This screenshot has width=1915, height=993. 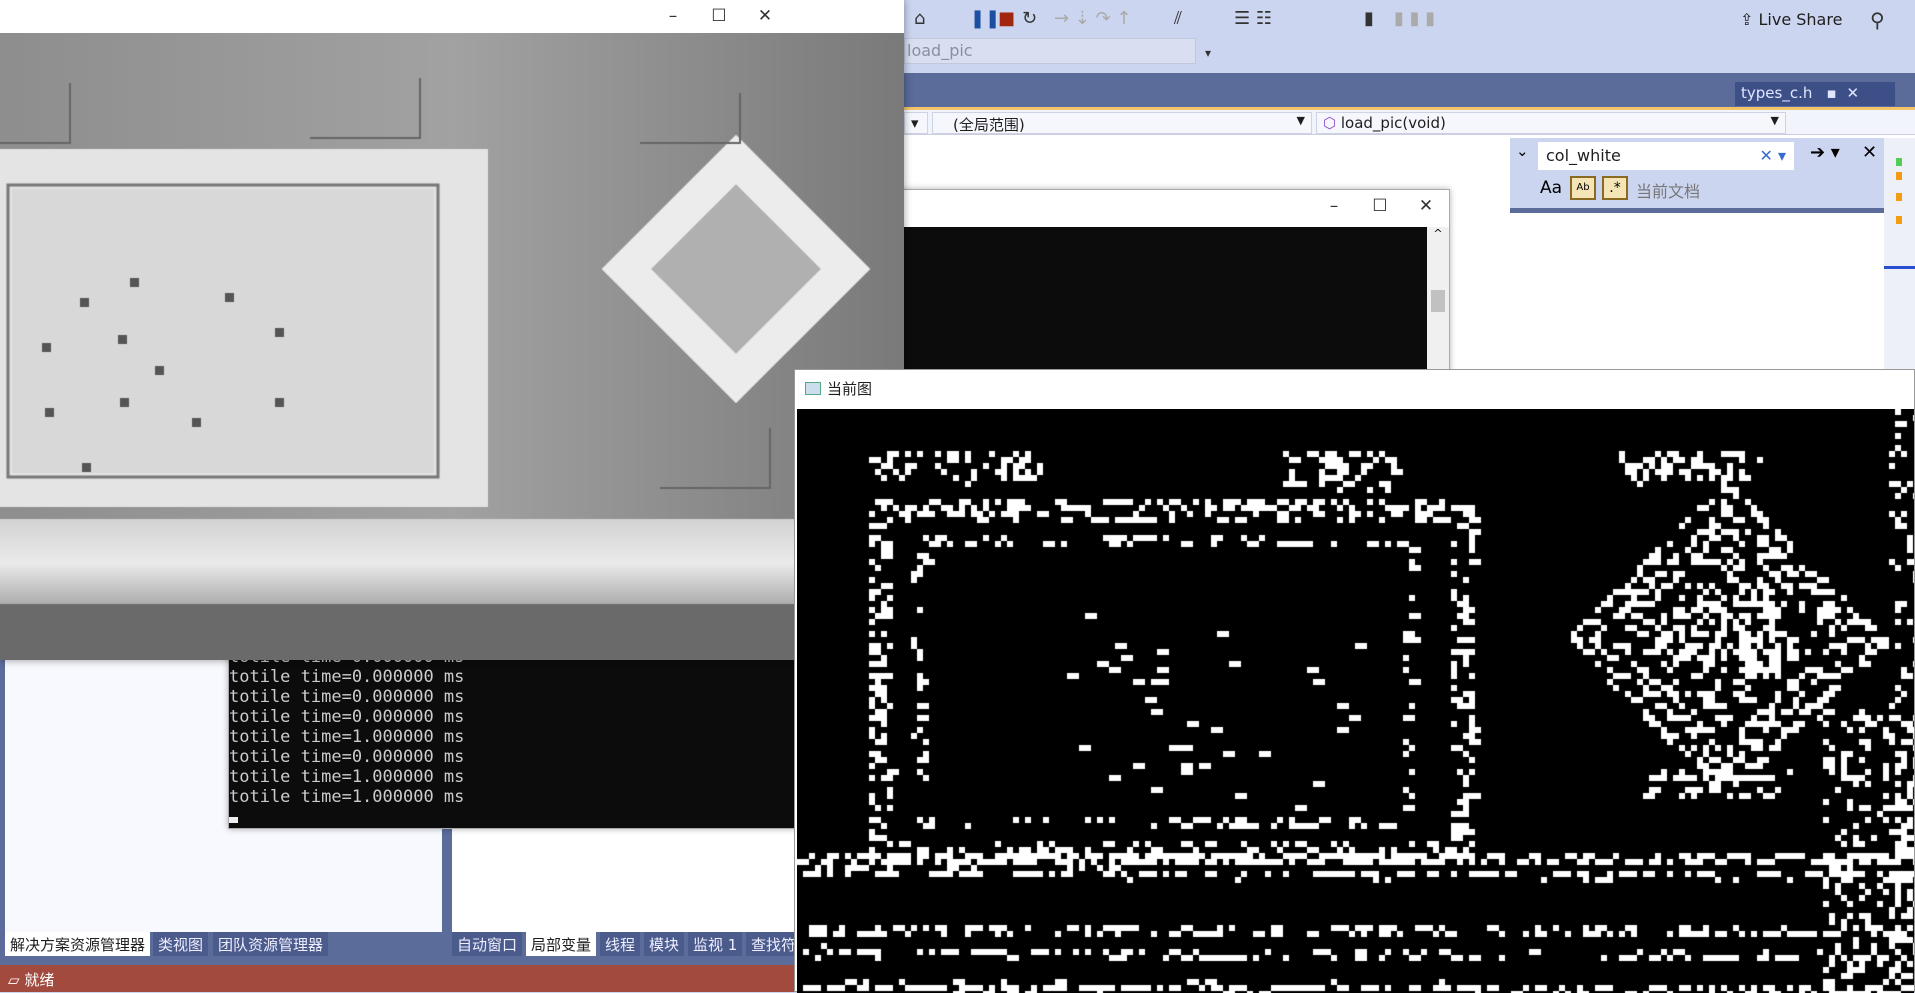 What do you see at coordinates (39, 980) in the screenshot?
I see `status-text: 就绪` at bounding box center [39, 980].